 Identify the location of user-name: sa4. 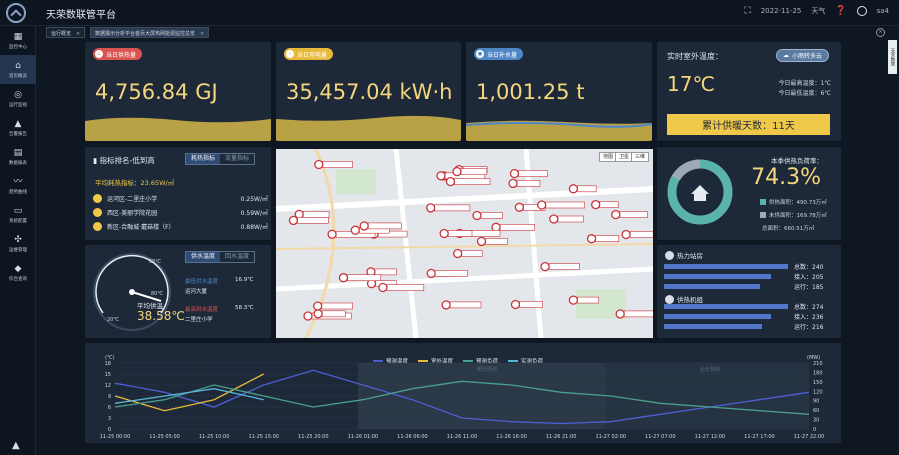
(883, 11).